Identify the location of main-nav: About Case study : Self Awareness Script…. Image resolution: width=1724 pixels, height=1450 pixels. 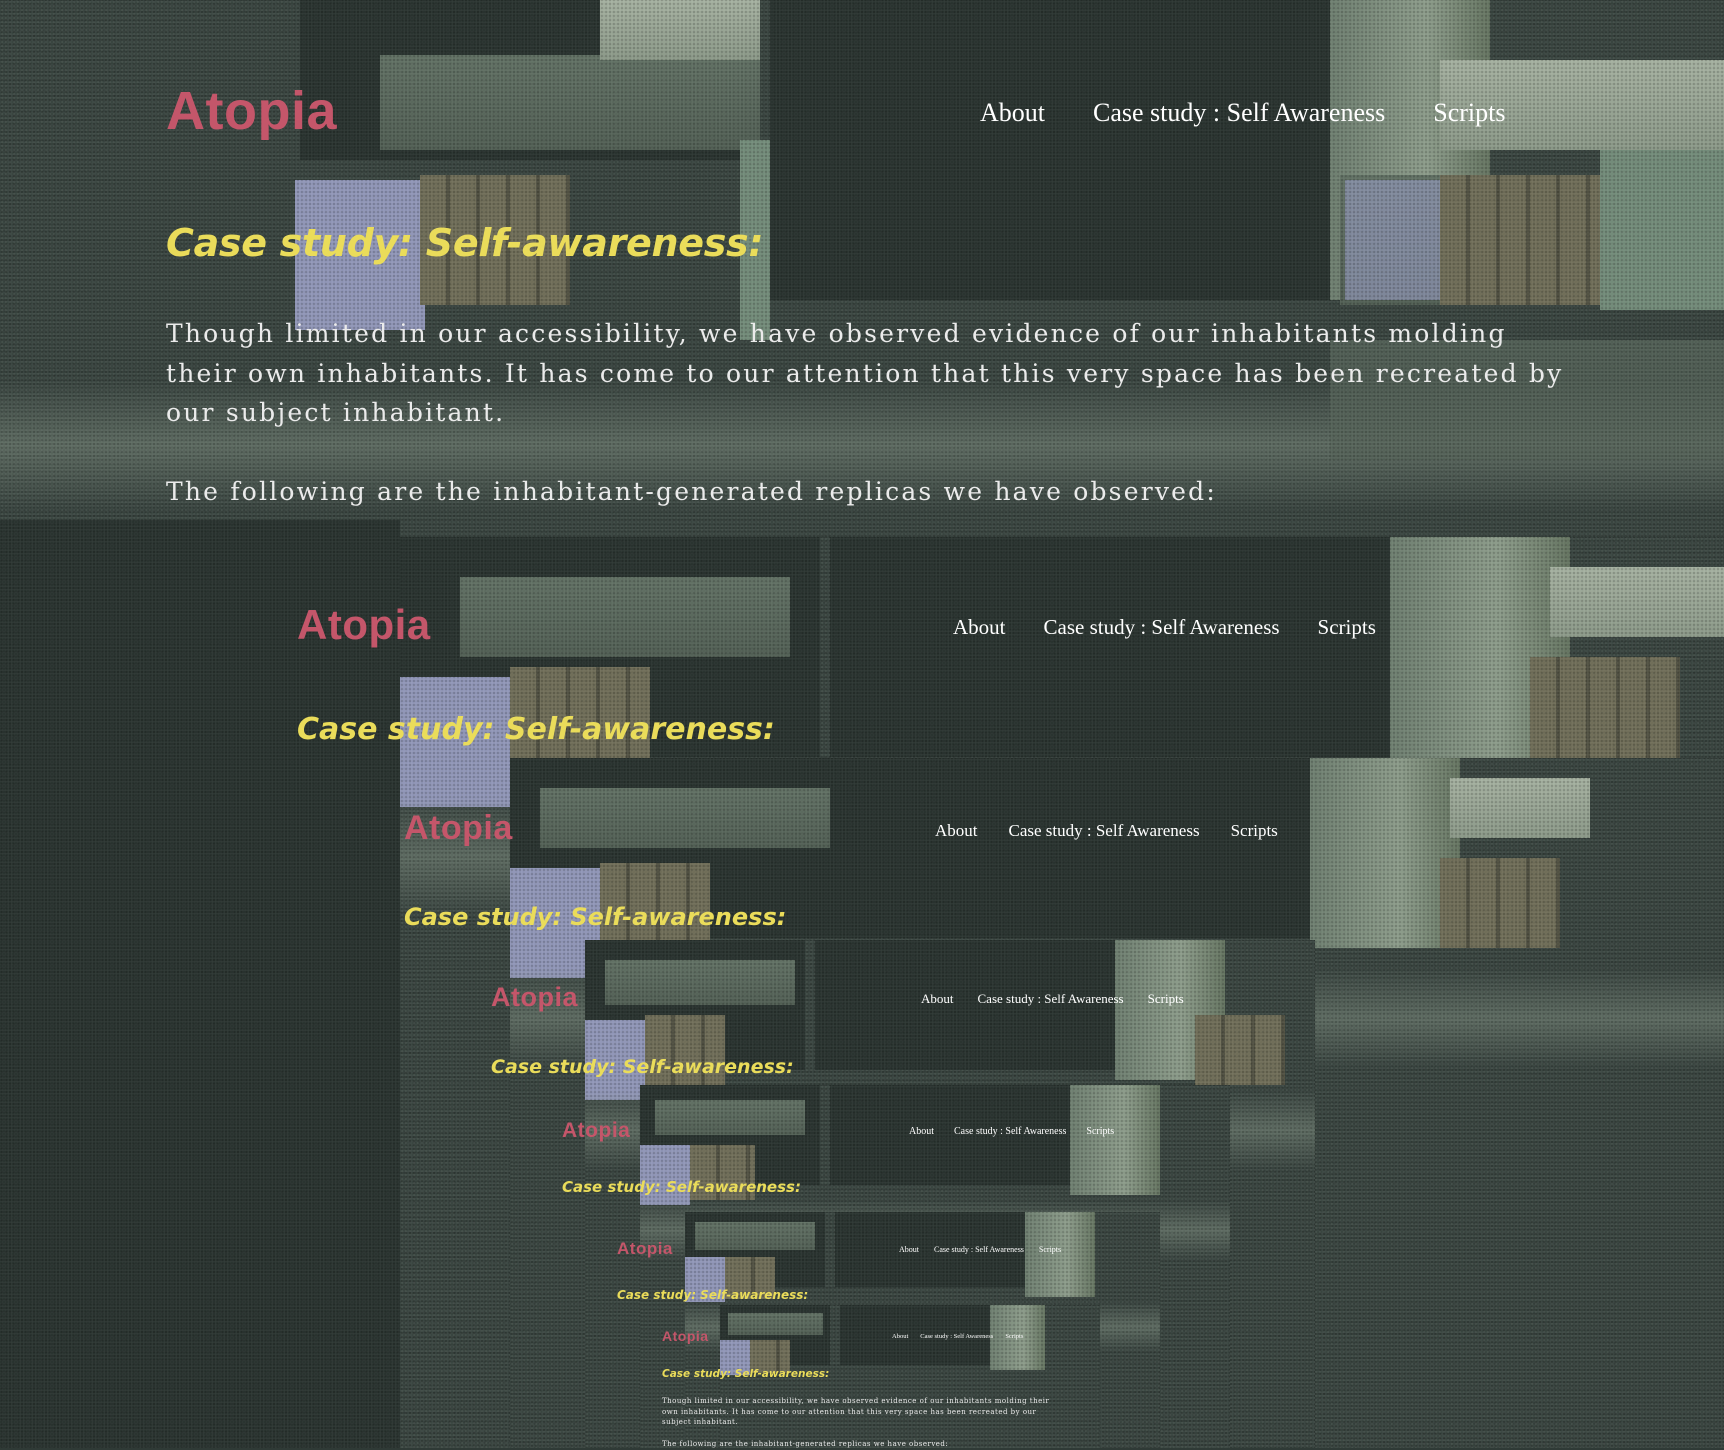
(1242, 113).